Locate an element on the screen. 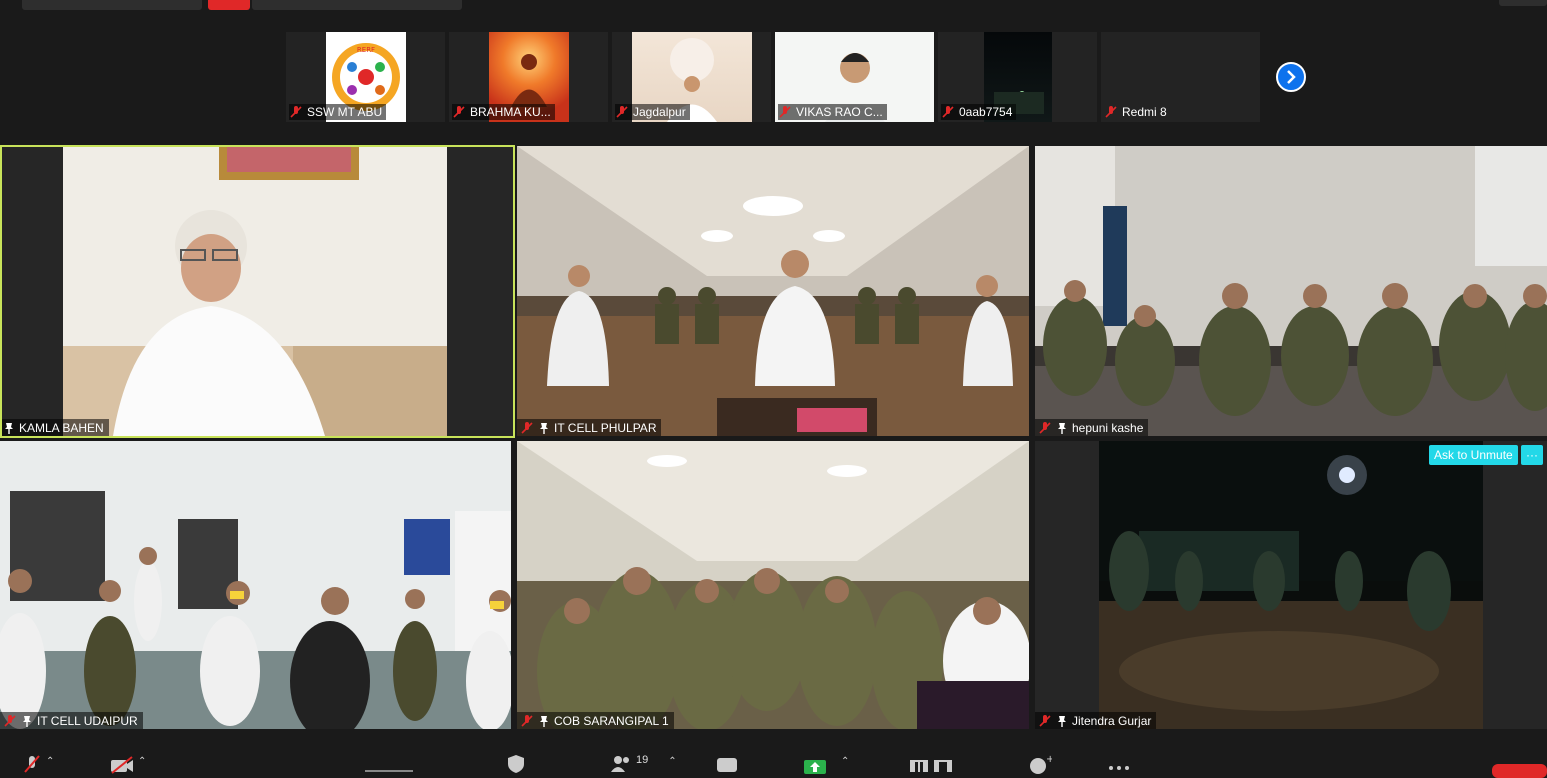 This screenshot has height=778, width=1547. participant-name-tag: Jagdalpur is located at coordinates (652, 112).